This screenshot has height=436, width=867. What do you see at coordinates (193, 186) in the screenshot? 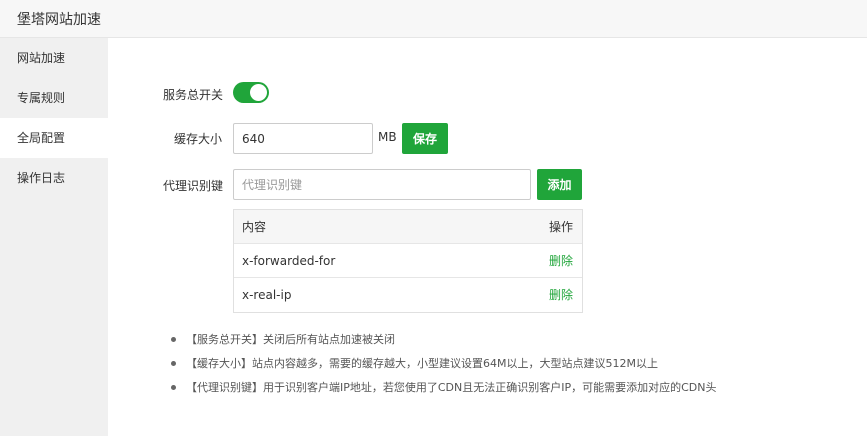
I see `proxy-key-label: 代理识别键` at bounding box center [193, 186].